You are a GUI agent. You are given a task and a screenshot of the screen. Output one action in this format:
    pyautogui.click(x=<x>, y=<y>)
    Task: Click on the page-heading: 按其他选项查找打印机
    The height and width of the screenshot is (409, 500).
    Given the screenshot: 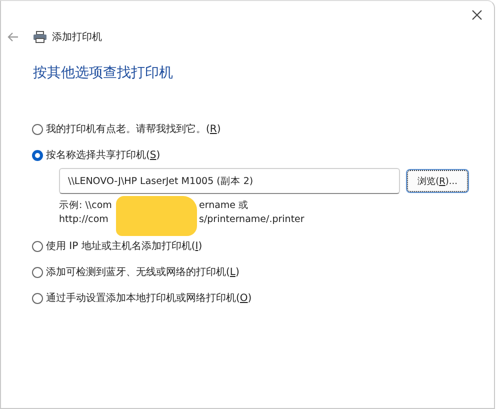 What is the action you would take?
    pyautogui.click(x=103, y=73)
    